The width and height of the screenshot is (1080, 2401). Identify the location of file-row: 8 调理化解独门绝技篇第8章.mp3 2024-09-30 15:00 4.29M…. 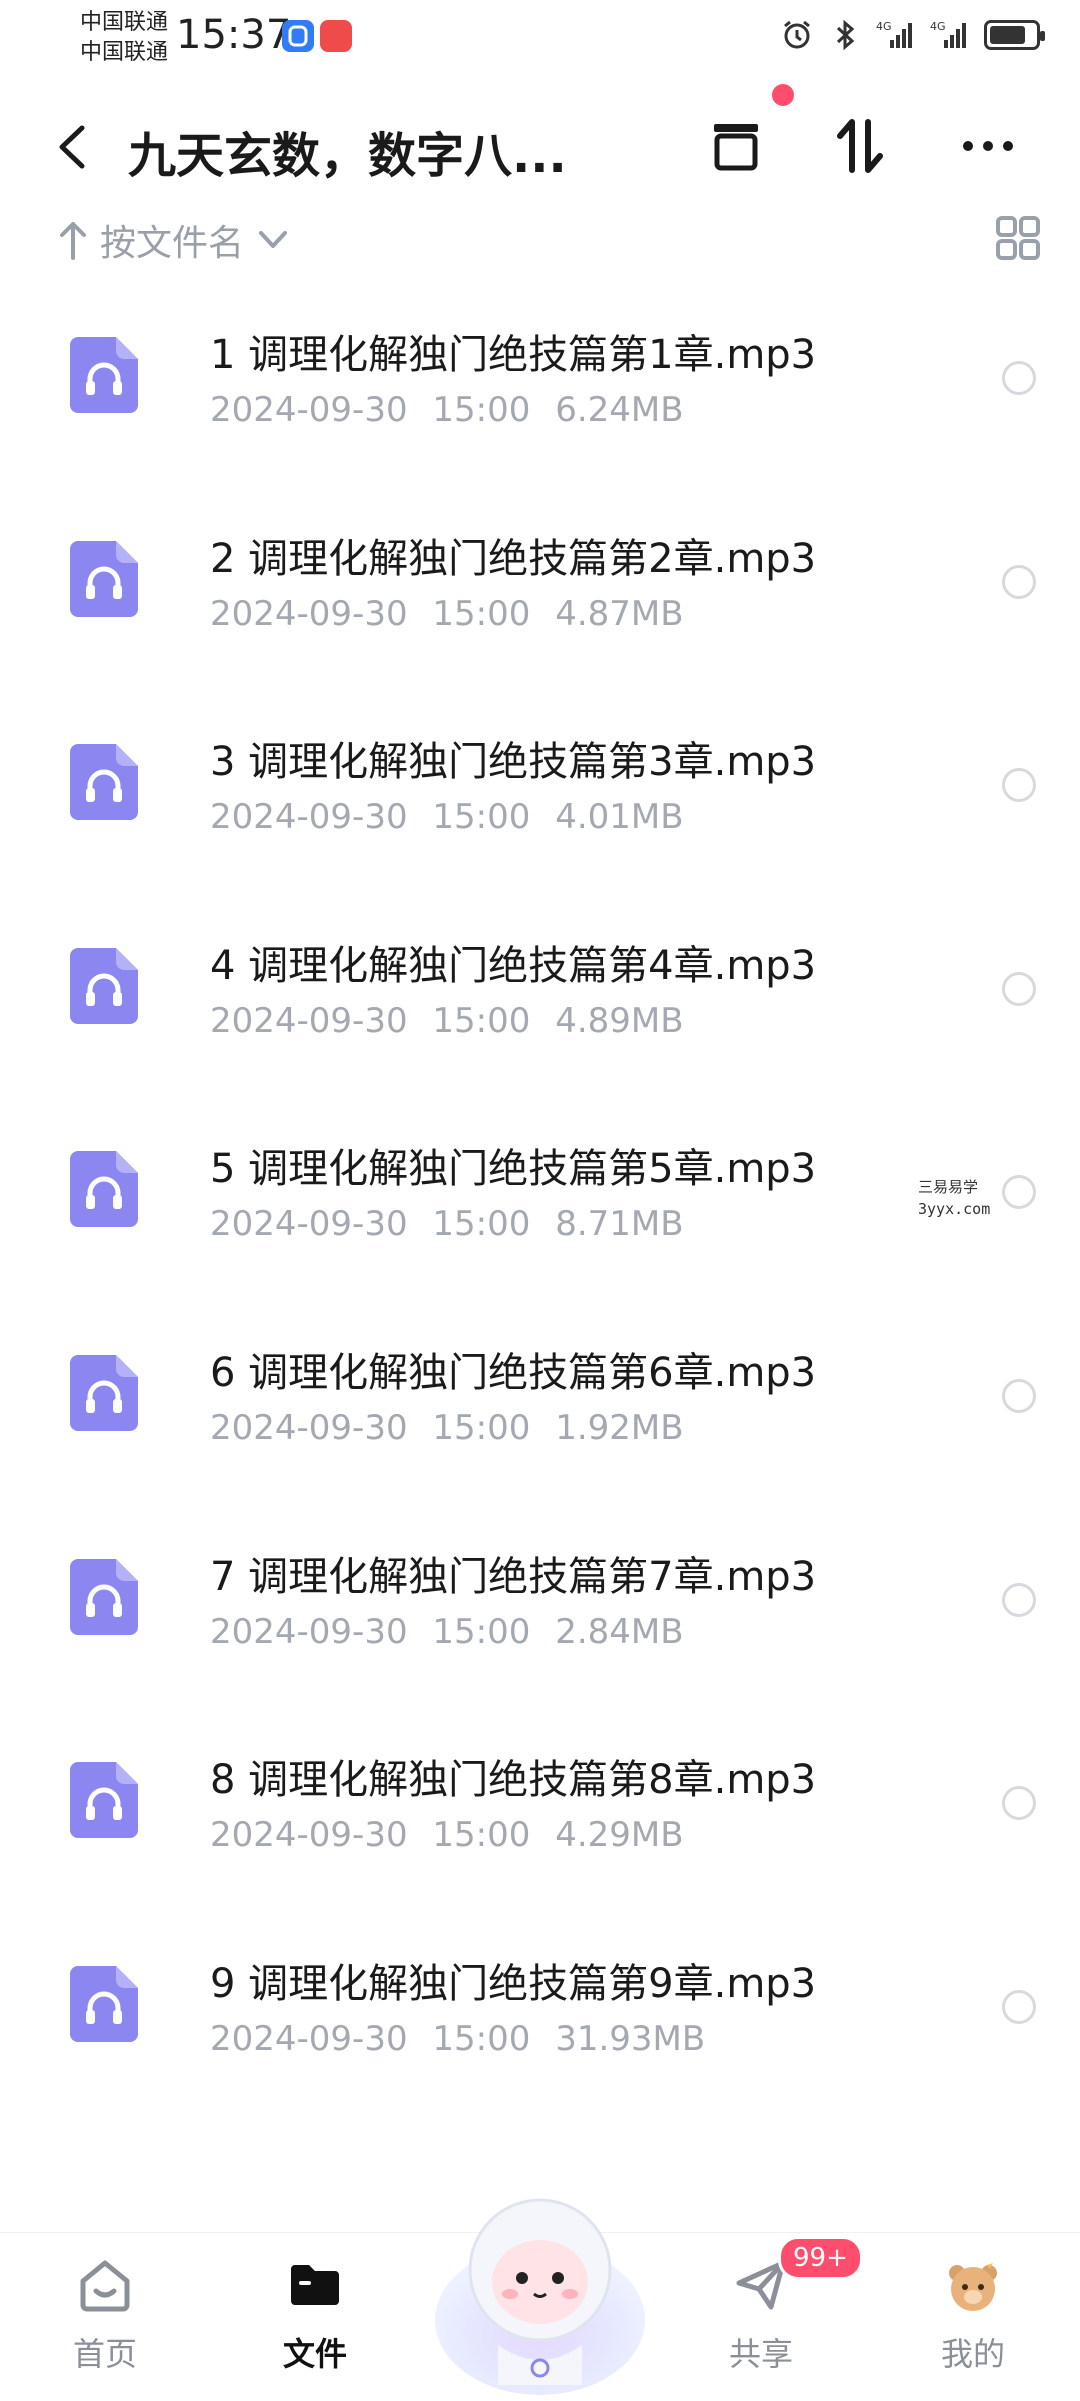
(540, 1807).